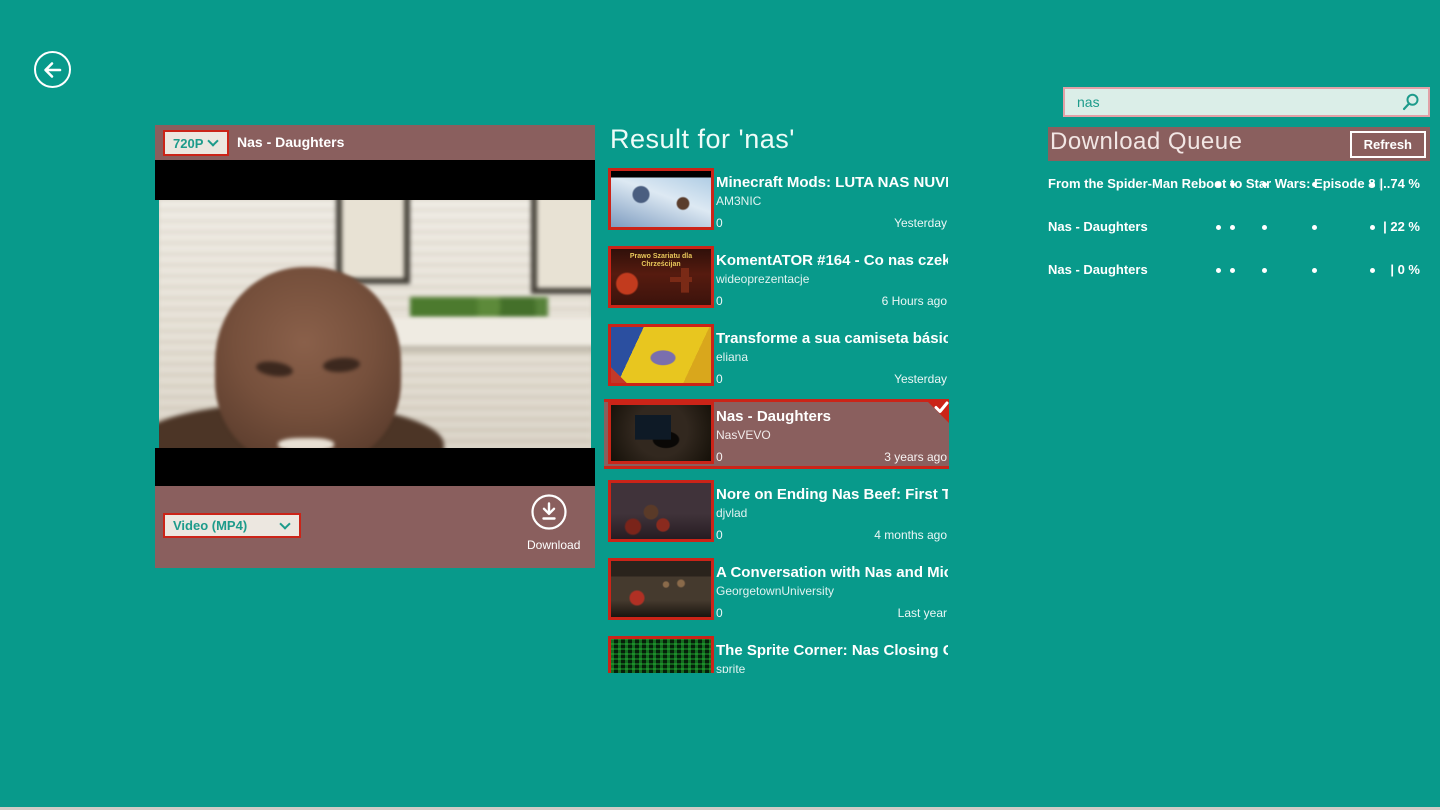  What do you see at coordinates (375, 180) in the screenshot?
I see `letterbox-top` at bounding box center [375, 180].